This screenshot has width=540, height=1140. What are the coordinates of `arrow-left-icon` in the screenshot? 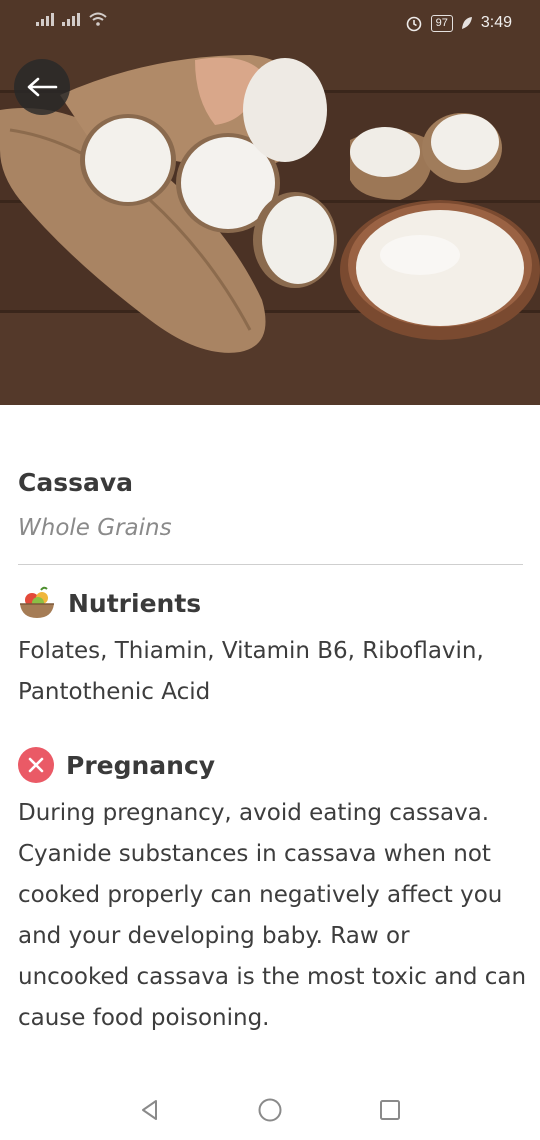 It's located at (42, 87).